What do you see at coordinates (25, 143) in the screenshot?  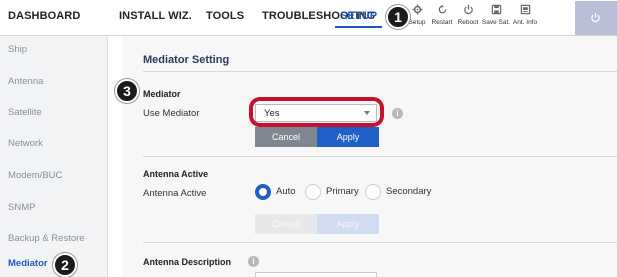 I see `sidebar-item-network: Network` at bounding box center [25, 143].